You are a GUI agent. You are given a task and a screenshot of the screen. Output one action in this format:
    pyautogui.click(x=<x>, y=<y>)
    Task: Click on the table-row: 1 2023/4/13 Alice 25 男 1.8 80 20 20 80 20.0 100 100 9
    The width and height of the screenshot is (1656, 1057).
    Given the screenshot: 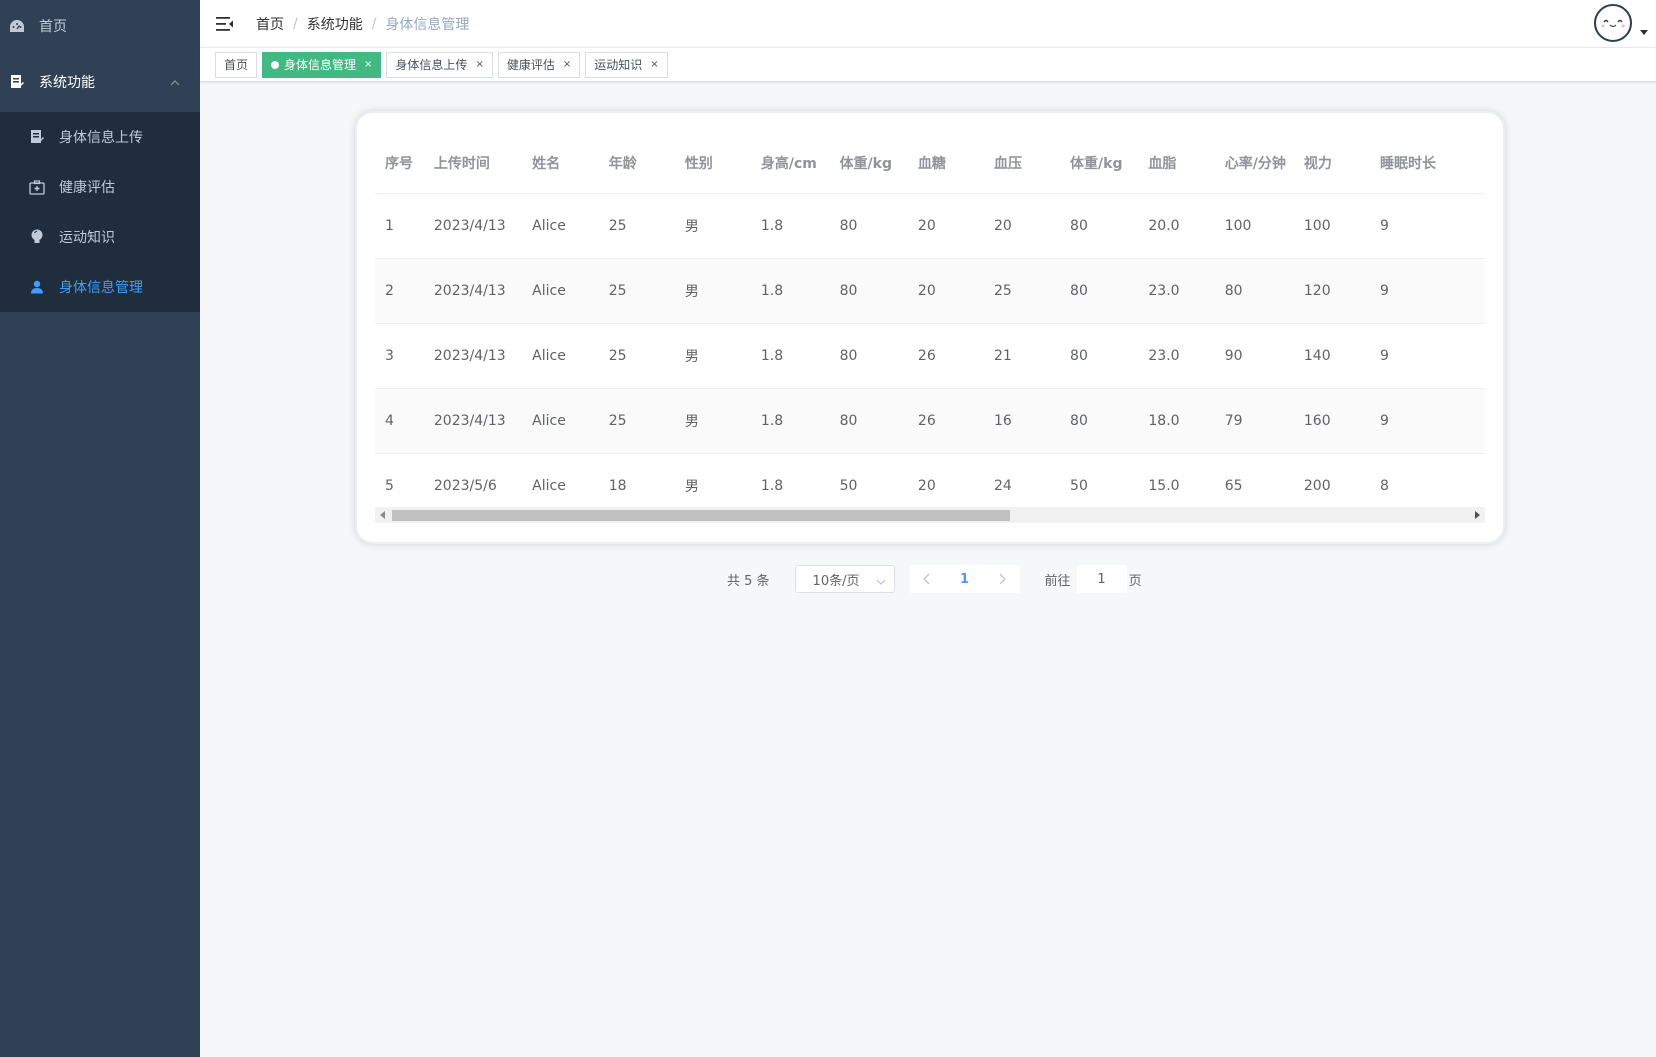 What is the action you would take?
    pyautogui.click(x=930, y=226)
    